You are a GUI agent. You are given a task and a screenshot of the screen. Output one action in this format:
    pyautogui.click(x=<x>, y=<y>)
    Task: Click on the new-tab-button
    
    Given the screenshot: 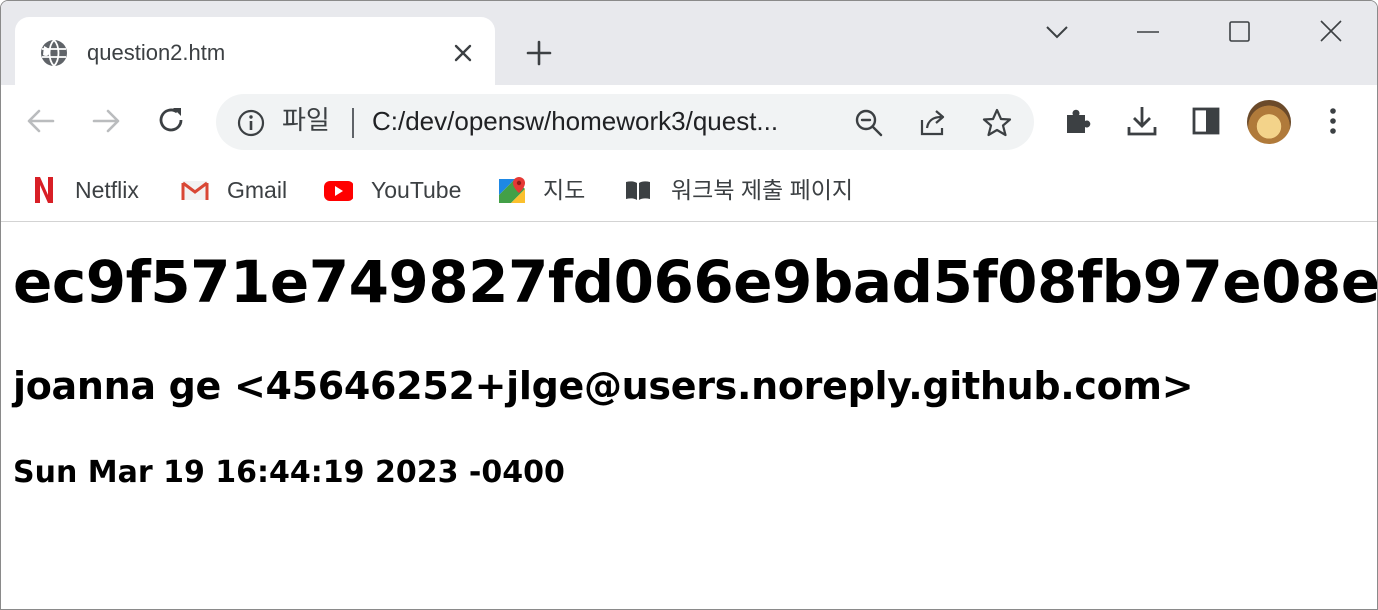 What is the action you would take?
    pyautogui.click(x=539, y=53)
    